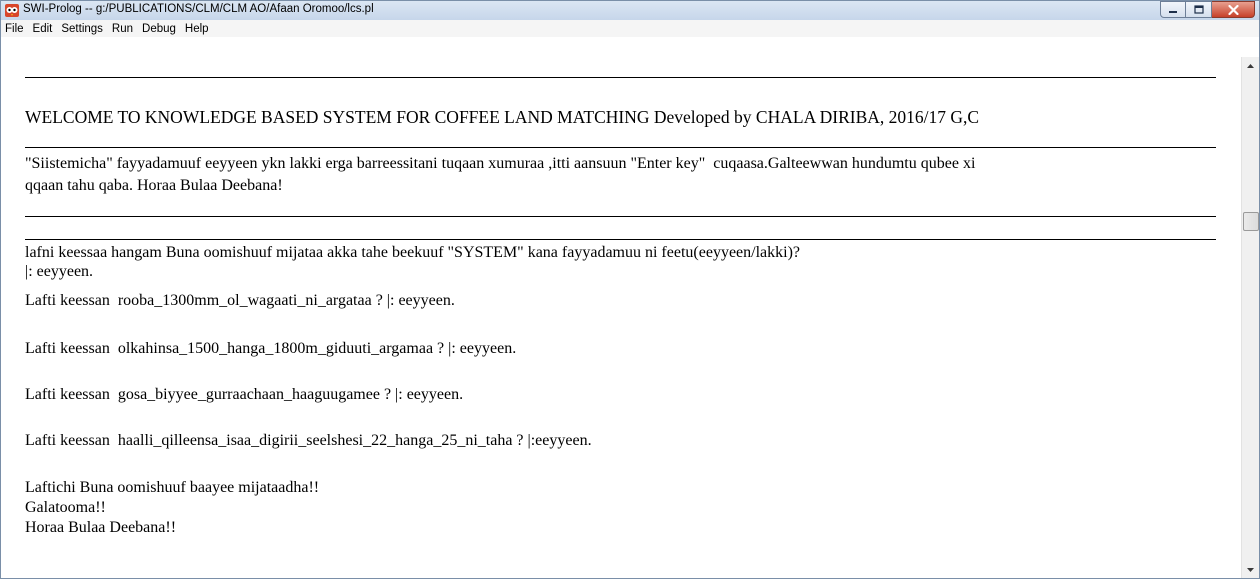 The height and width of the screenshot is (579, 1260). I want to click on caption-buttons, so click(1207, 9).